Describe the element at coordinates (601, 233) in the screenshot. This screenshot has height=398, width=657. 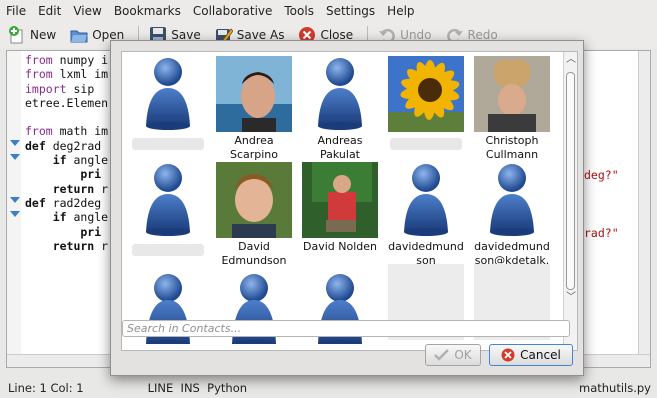
I see `string-fragment: rad?"` at that location.